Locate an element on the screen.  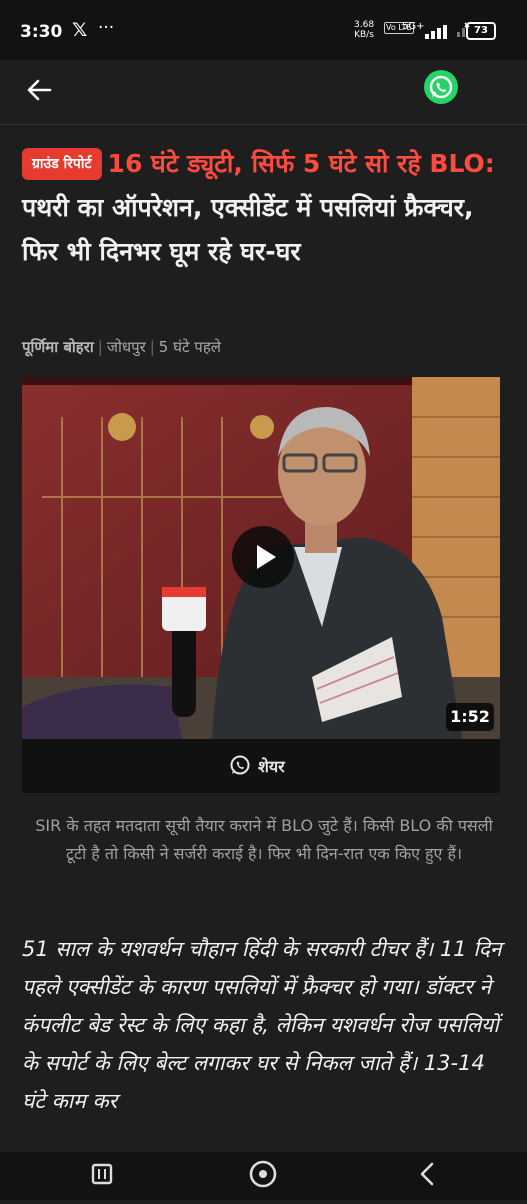
content-fade is located at coordinates (263, 1136).